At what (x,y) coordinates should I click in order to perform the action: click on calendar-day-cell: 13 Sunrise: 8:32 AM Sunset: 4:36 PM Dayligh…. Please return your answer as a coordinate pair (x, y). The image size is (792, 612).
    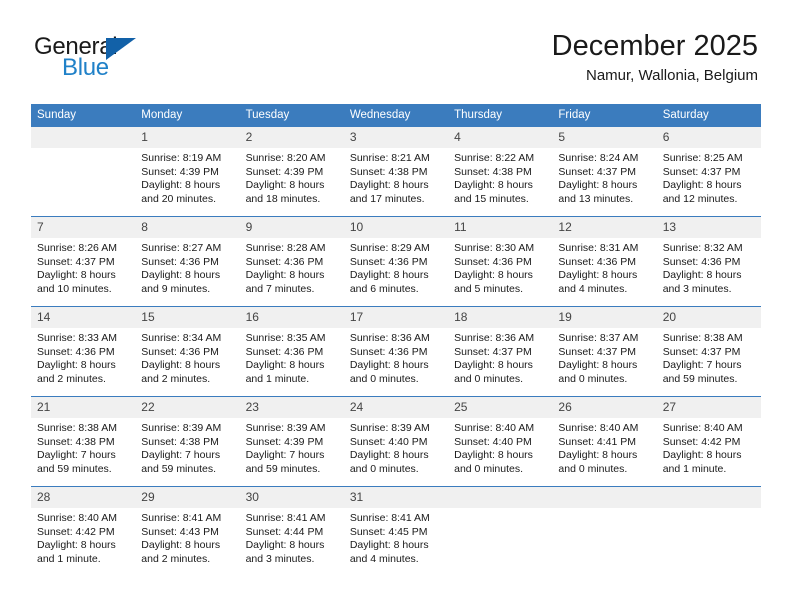
    Looking at the image, I should click on (708, 261).